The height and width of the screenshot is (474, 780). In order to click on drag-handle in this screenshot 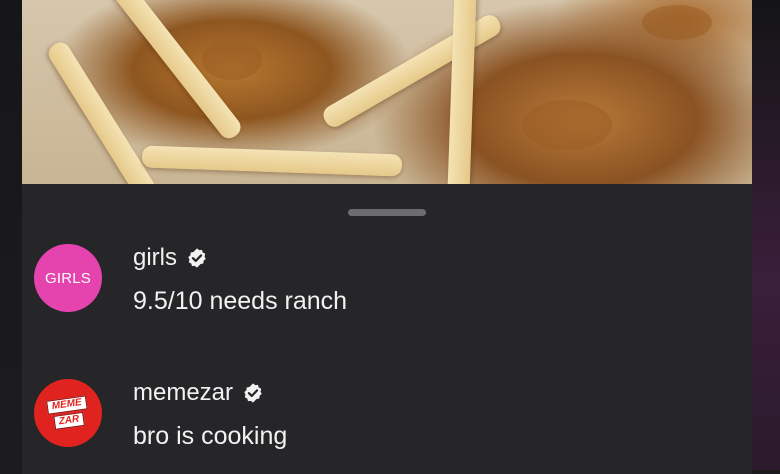, I will do `click(387, 212)`.